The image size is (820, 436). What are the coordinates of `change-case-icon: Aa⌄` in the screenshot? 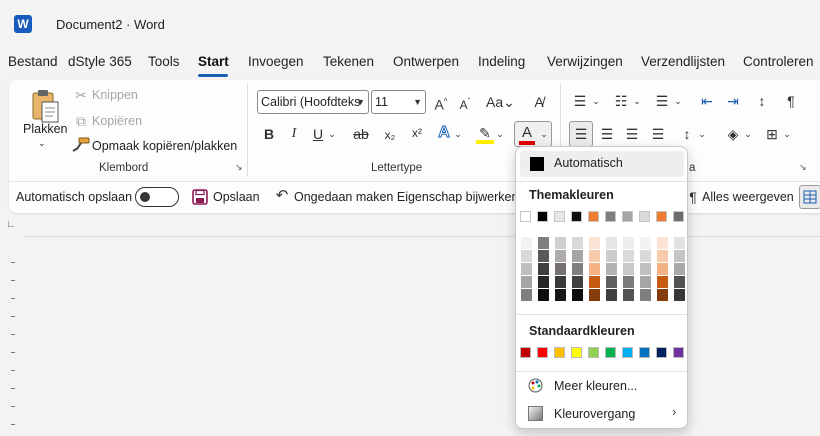 It's located at (500, 102).